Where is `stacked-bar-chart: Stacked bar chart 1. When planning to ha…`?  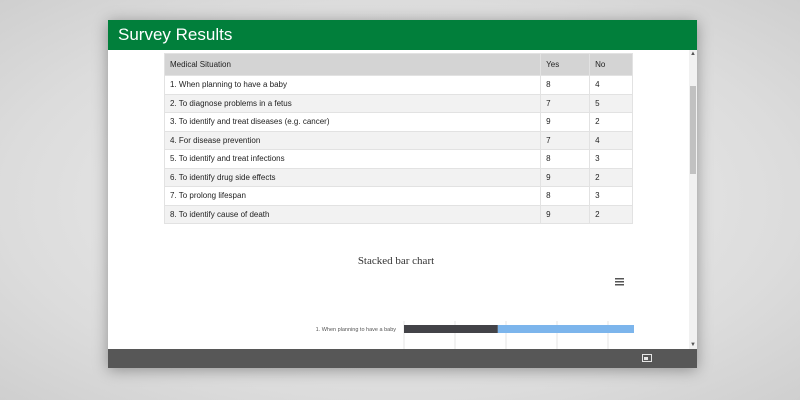
stacked-bar-chart: Stacked bar chart 1. When planning to ha… is located at coordinates (475, 302).